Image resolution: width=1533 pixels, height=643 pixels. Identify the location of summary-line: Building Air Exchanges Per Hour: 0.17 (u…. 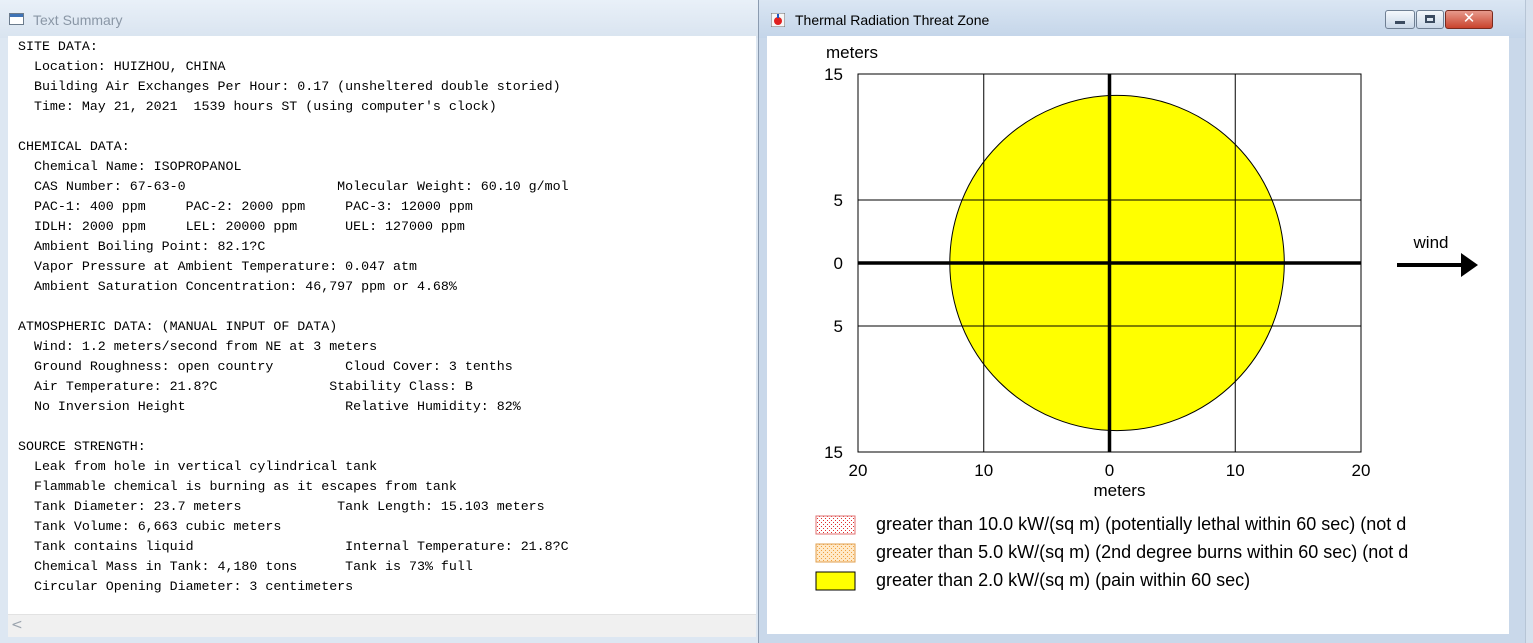
(289, 86).